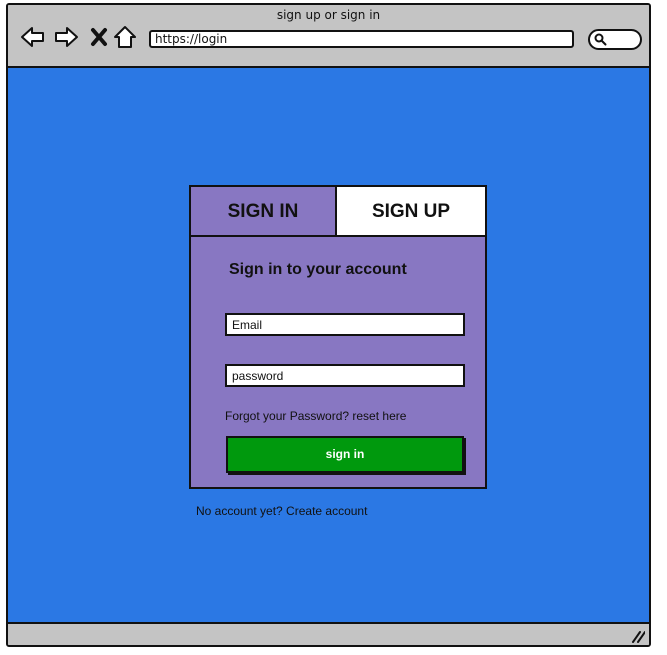 The image size is (667, 655). What do you see at coordinates (328, 633) in the screenshot?
I see `status-bar` at bounding box center [328, 633].